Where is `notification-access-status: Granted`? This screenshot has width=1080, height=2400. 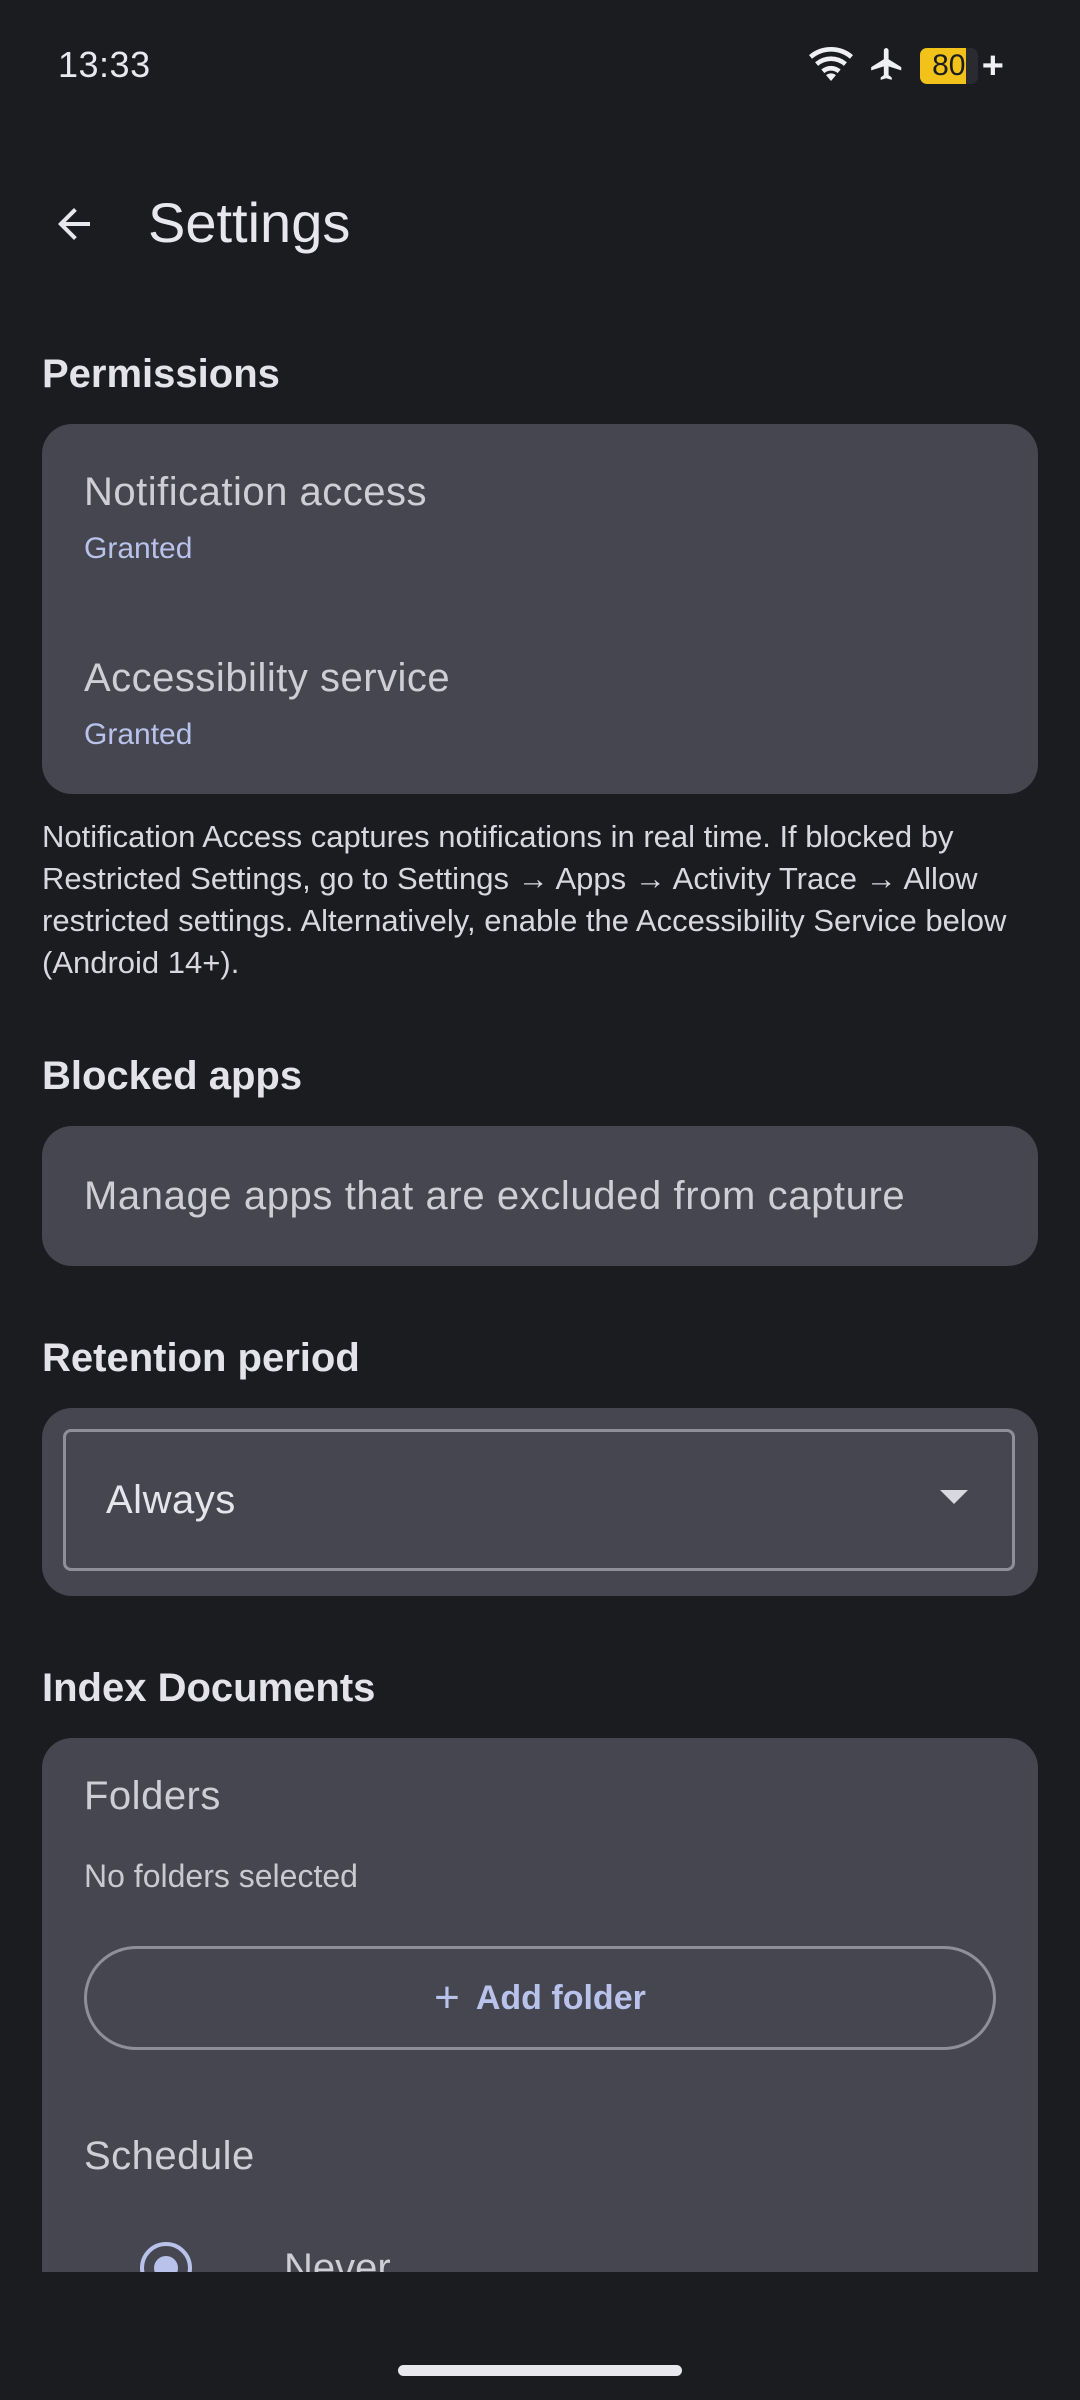
notification-access-status: Granted is located at coordinates (138, 548).